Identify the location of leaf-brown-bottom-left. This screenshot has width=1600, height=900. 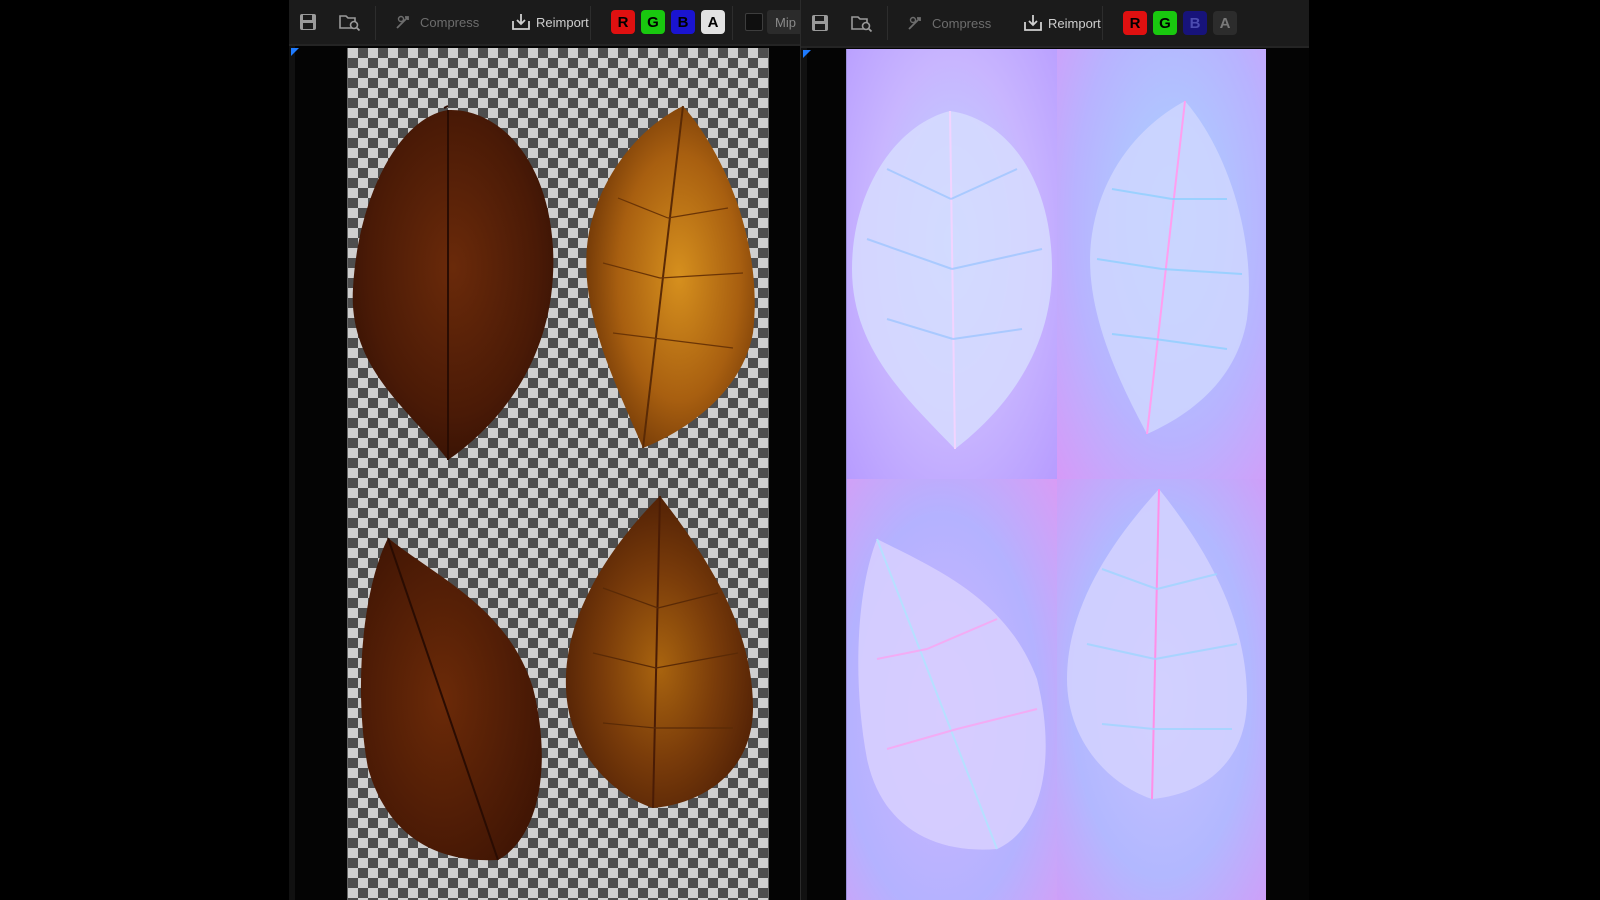
(451, 699).